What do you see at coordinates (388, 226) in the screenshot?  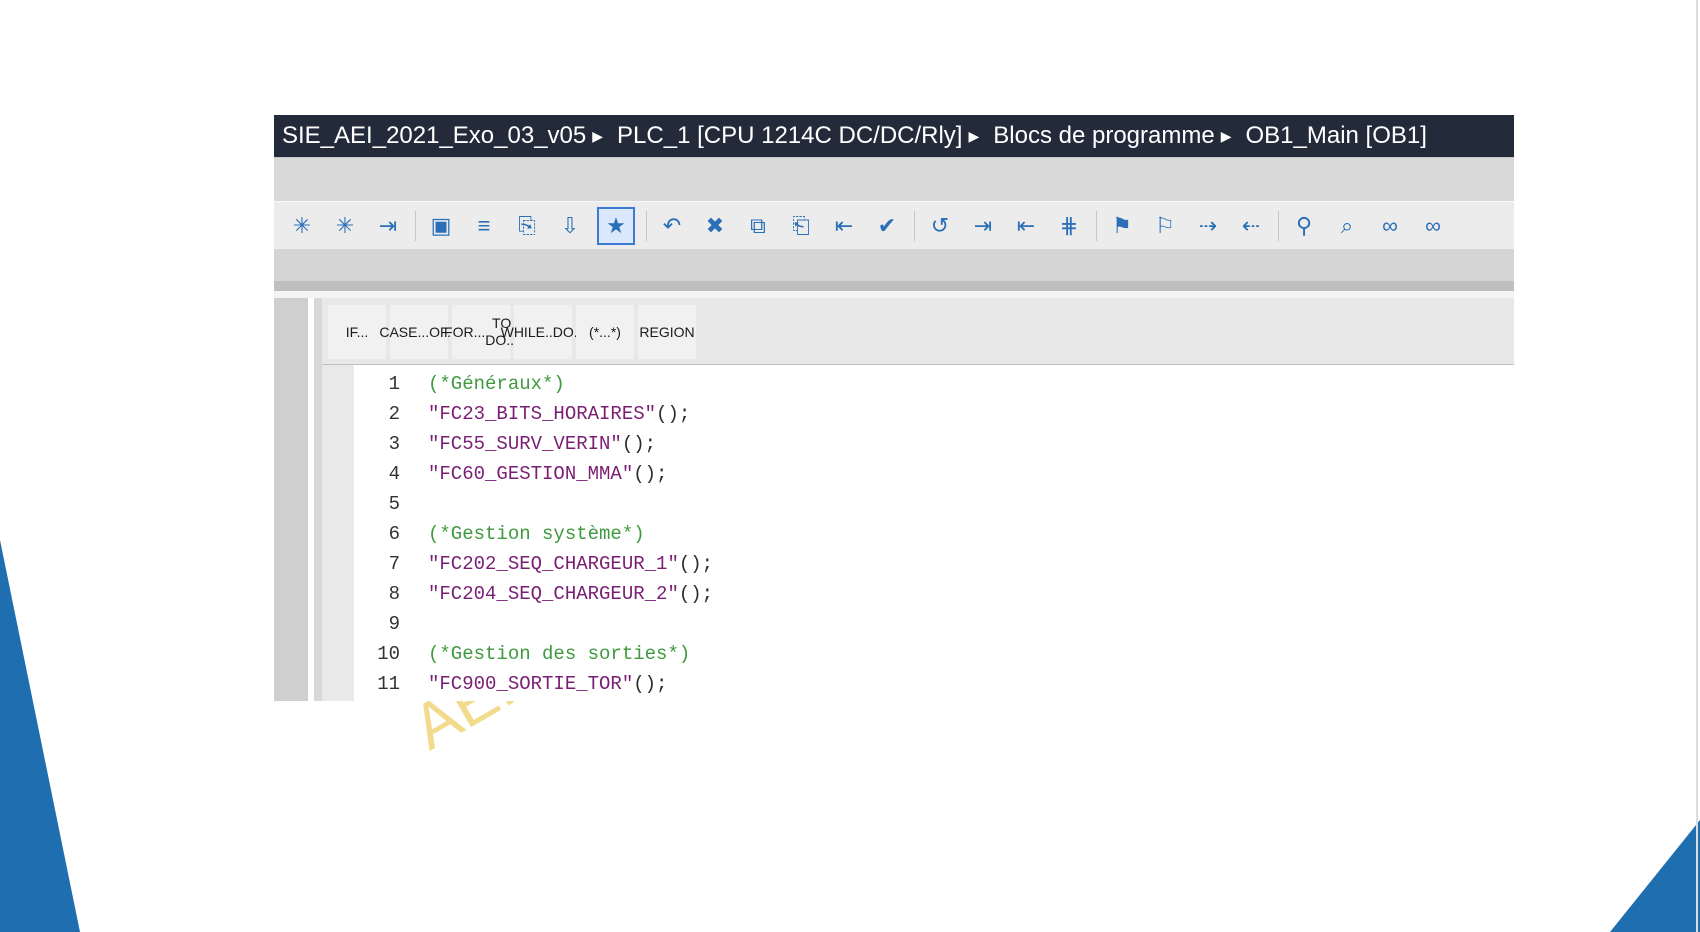 I see `download-icon: ⇥` at bounding box center [388, 226].